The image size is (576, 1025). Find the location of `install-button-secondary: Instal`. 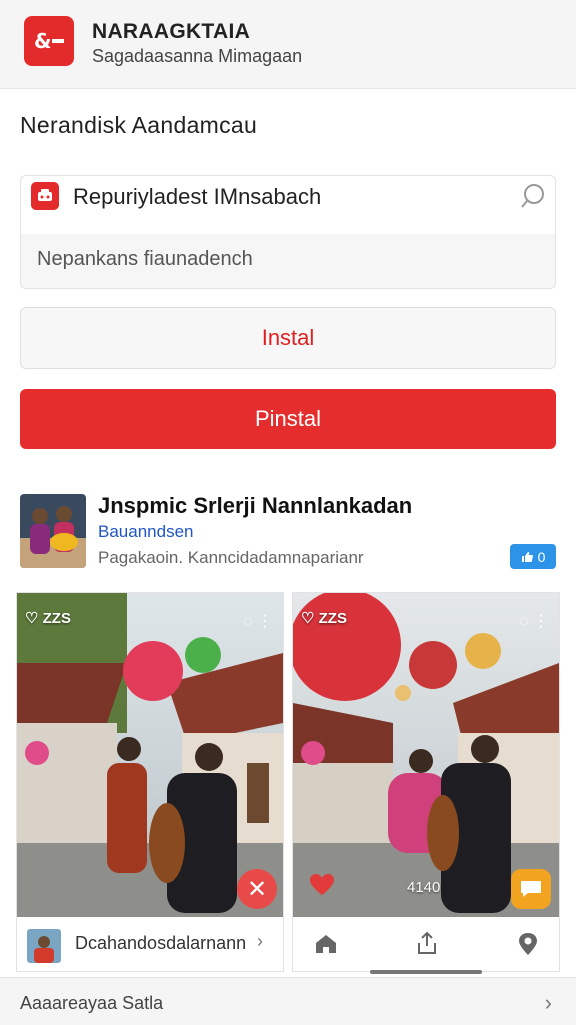

install-button-secondary: Instal is located at coordinates (288, 338).